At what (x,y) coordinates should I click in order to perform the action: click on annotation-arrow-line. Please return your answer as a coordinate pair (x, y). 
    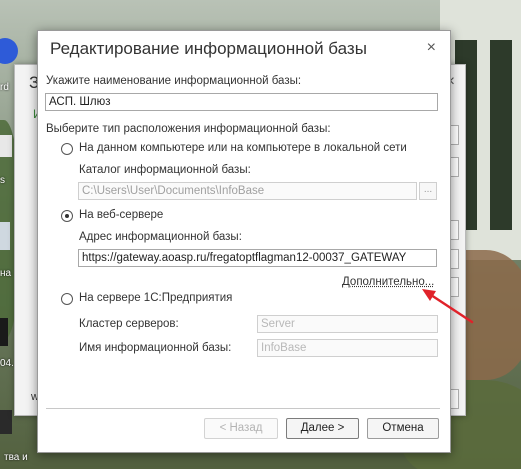
    Looking at the image, I should click on (450, 307).